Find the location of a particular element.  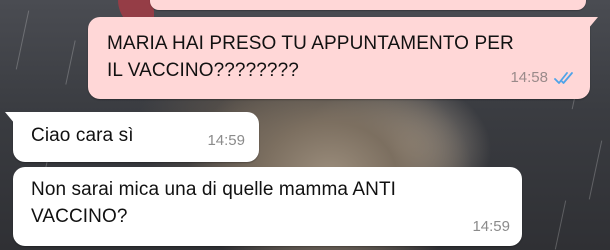

incoming-message-bubble: Ciao cara sì 14:59 is located at coordinates (132, 137).